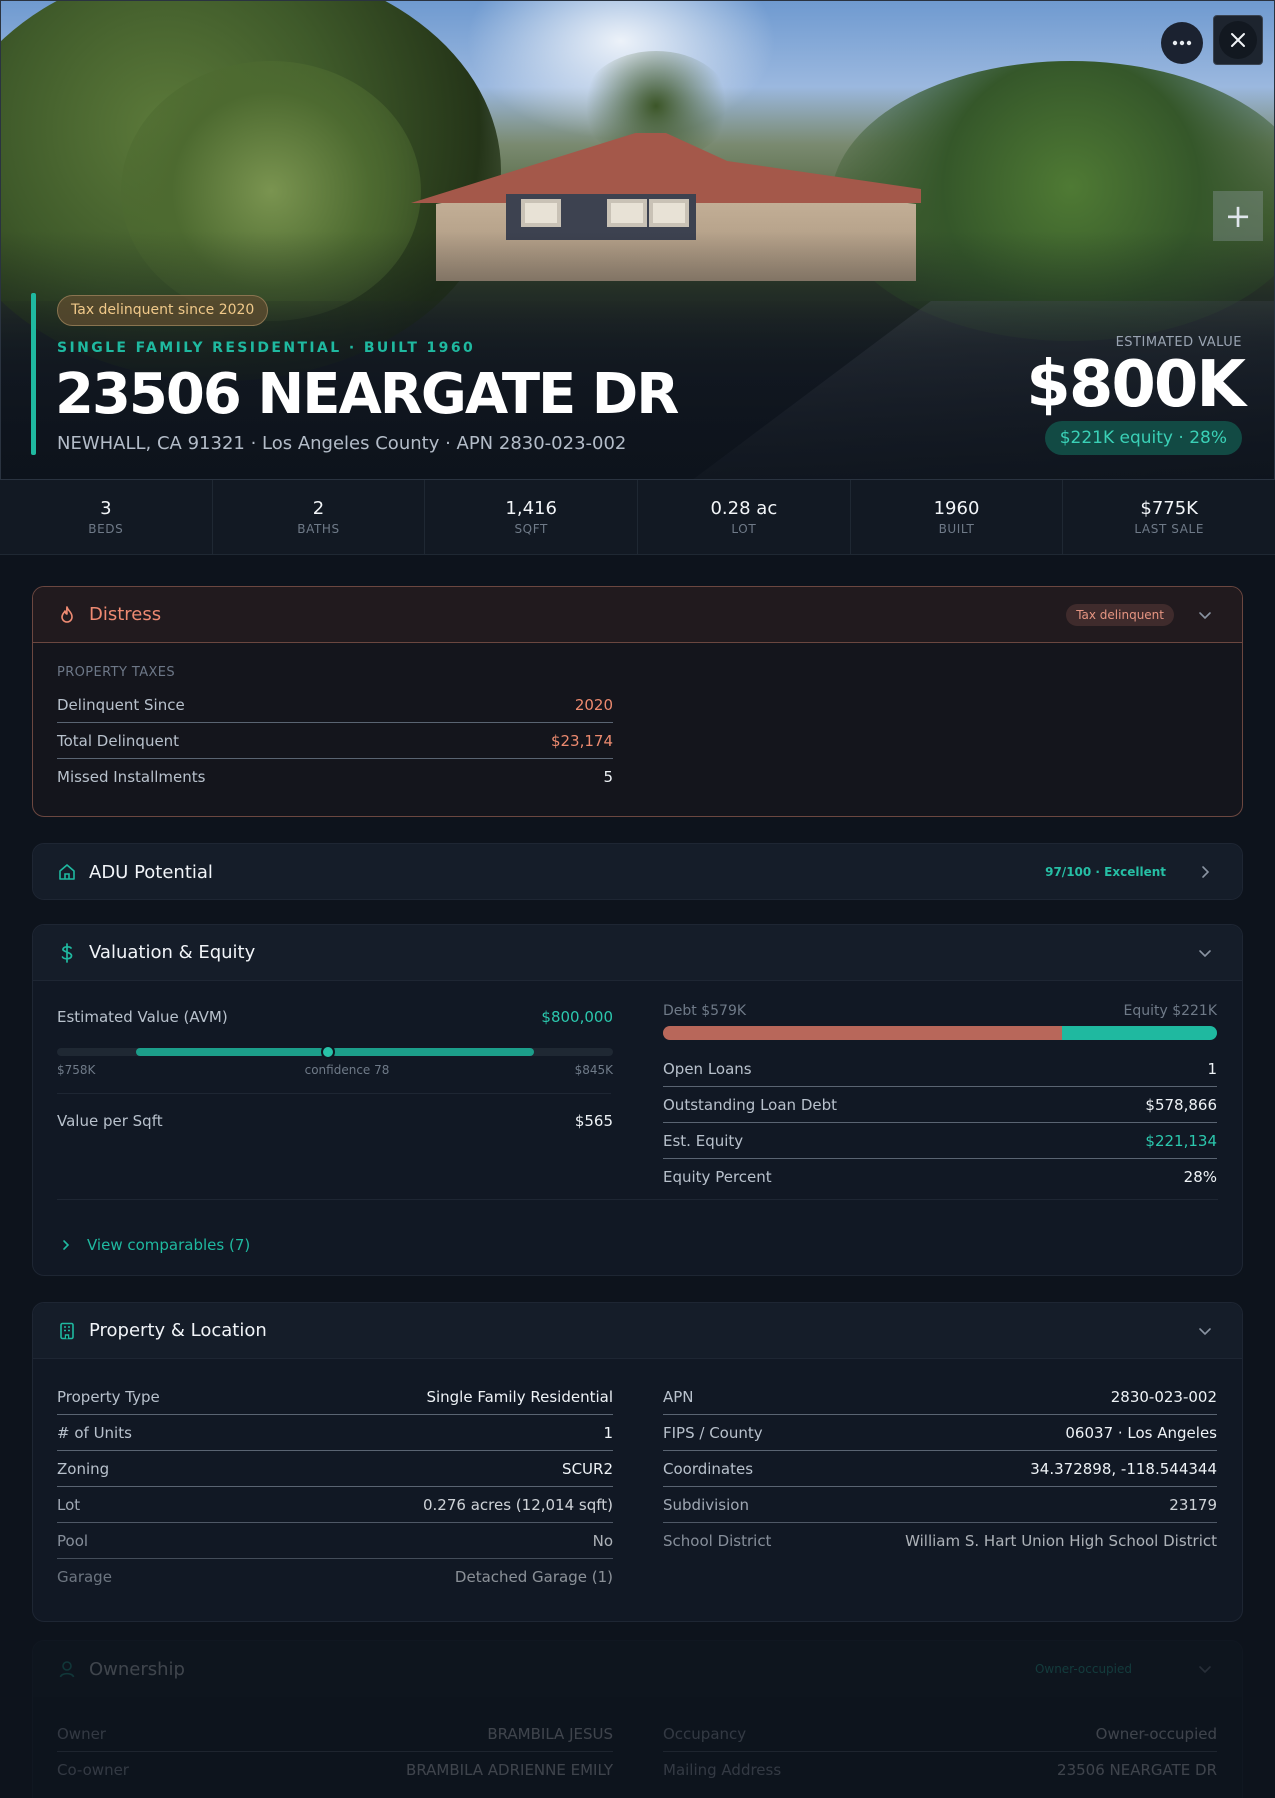 This screenshot has height=1798, width=1275. What do you see at coordinates (335, 1017) in the screenshot?
I see `avm-row: Estimated Value (AVM) $800,000` at bounding box center [335, 1017].